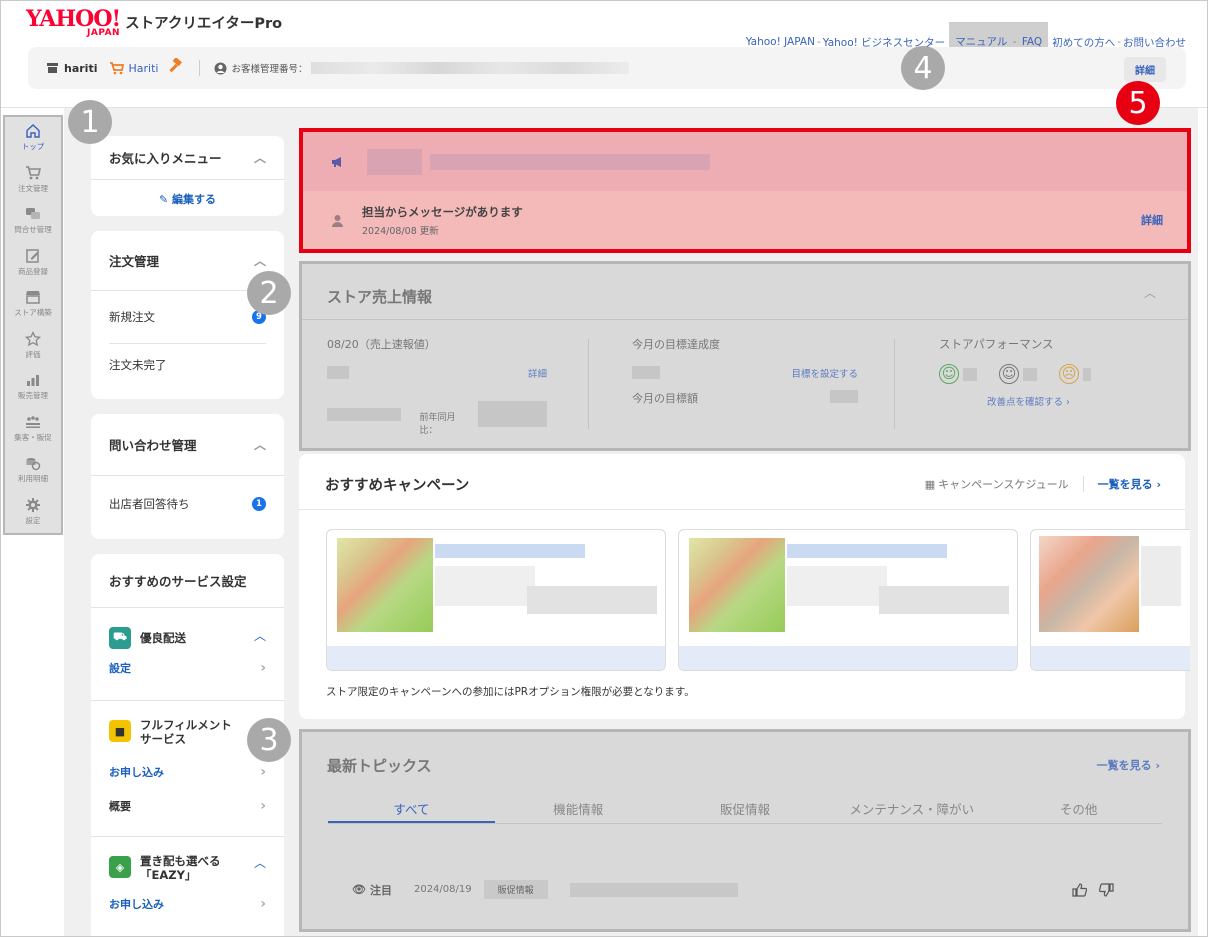 The image size is (1208, 937). I want to click on performance-label: ストアパフォーマンス, so click(996, 344).